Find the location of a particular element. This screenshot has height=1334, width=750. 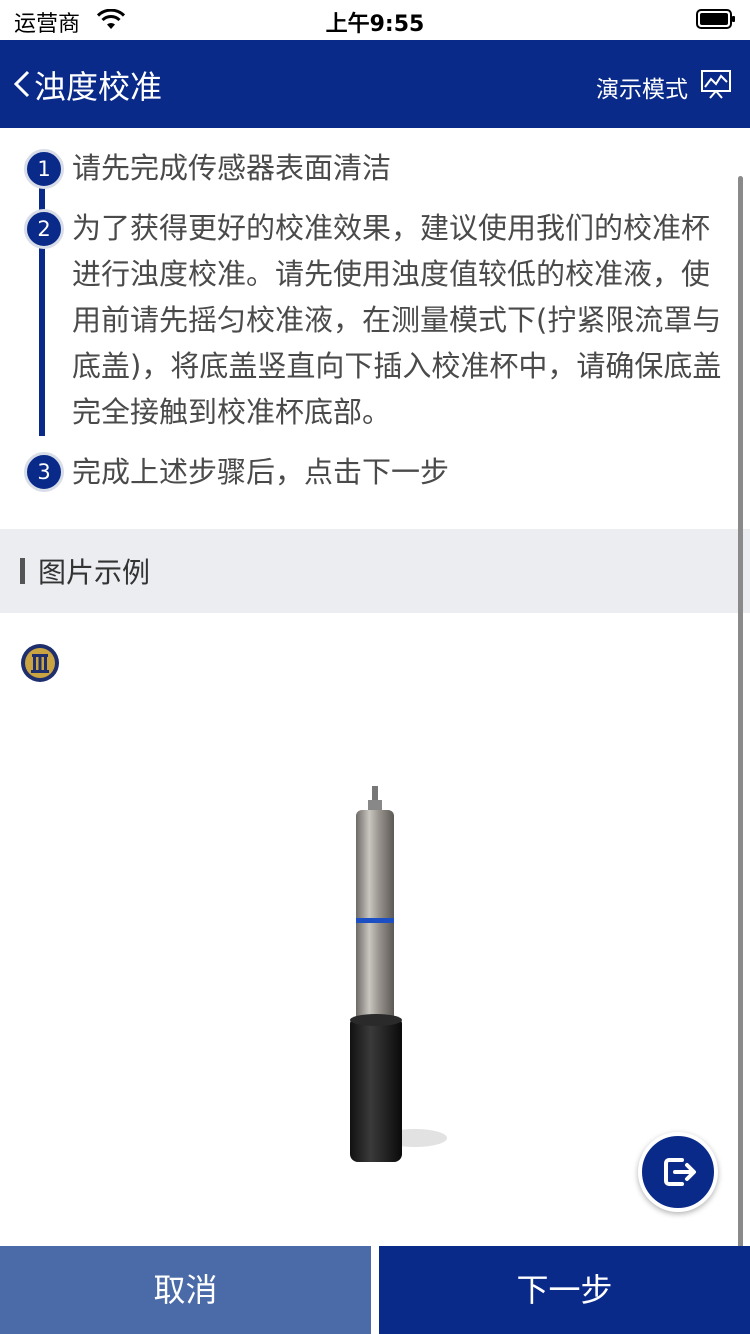

logout-icon is located at coordinates (680, 1172).